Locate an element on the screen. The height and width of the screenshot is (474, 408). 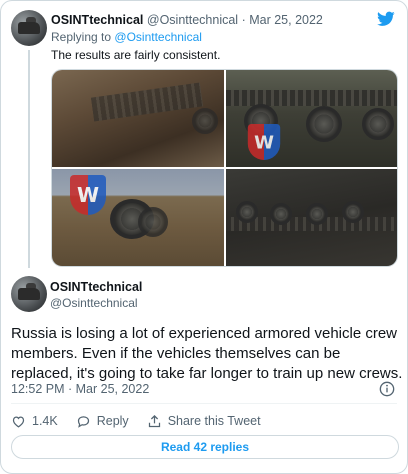
read-replies-button: Read 42 replies is located at coordinates (205, 447).